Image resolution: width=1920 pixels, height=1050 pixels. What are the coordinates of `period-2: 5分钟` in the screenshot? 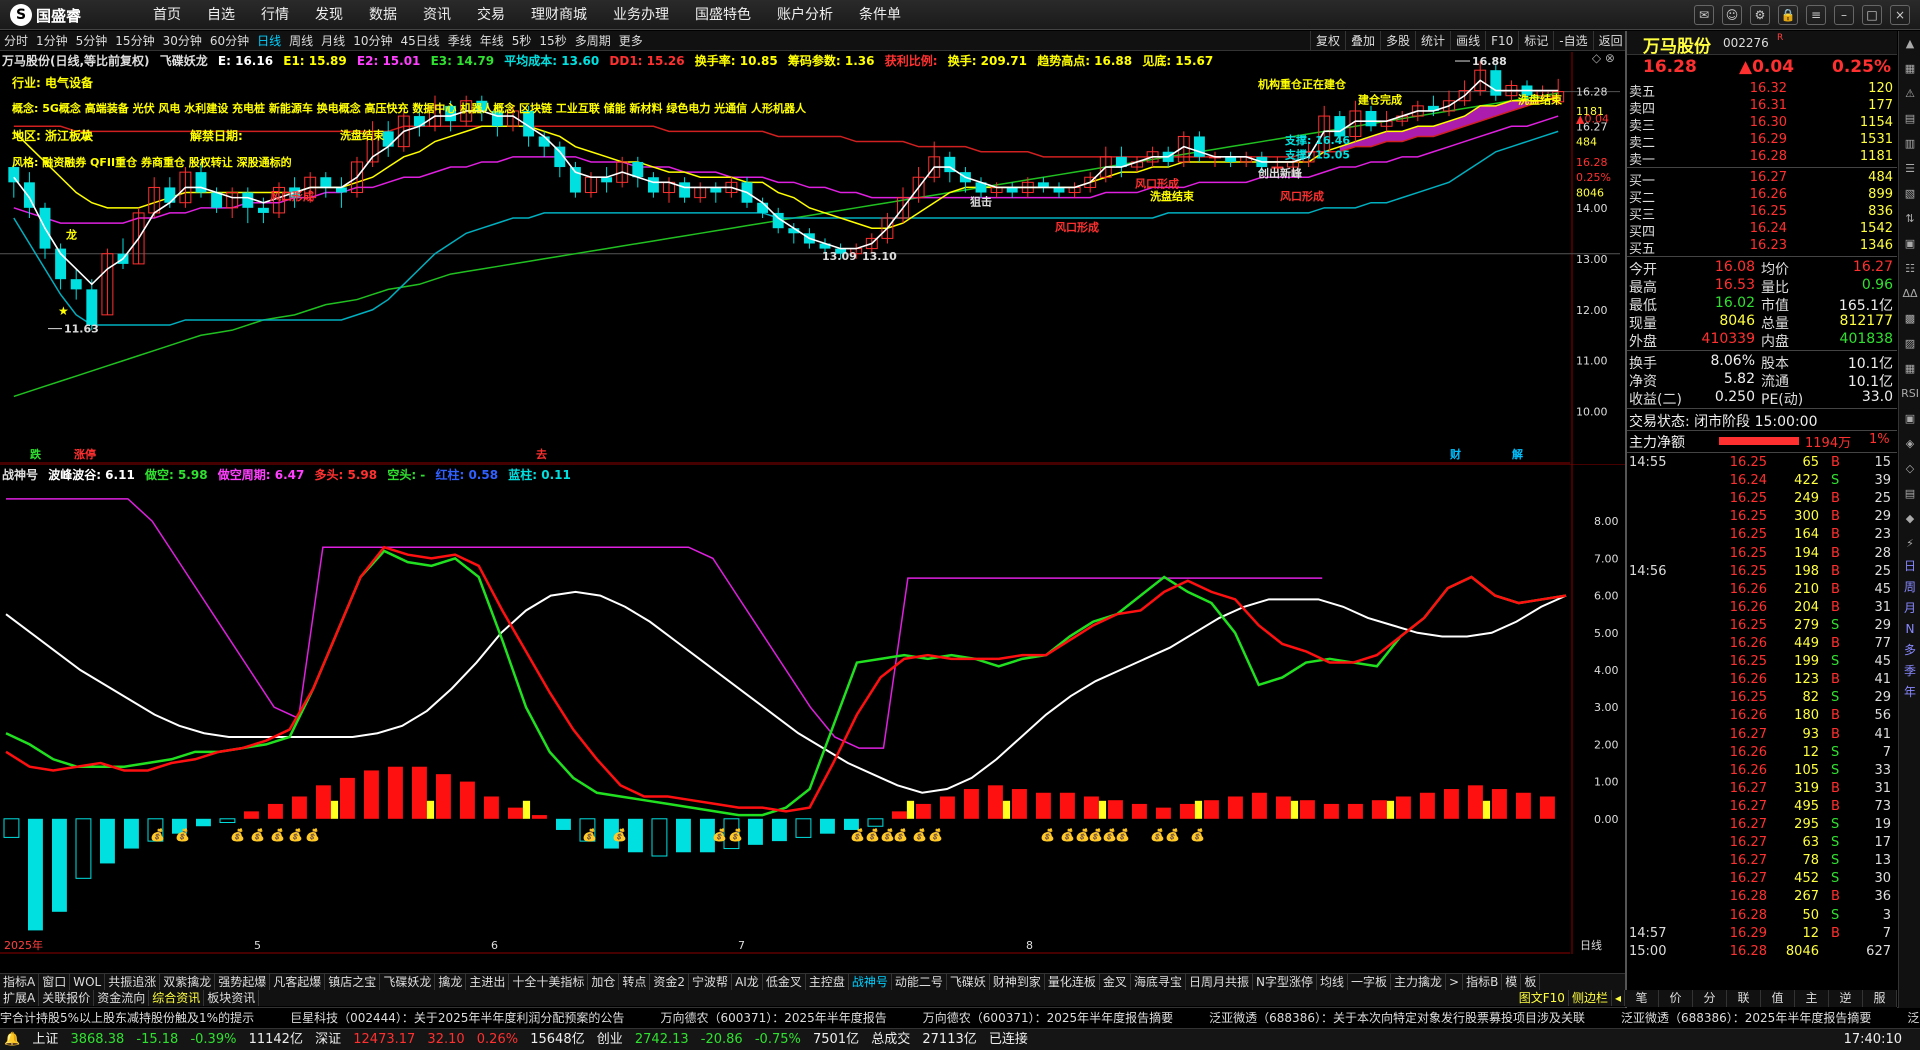 It's located at (92, 40).